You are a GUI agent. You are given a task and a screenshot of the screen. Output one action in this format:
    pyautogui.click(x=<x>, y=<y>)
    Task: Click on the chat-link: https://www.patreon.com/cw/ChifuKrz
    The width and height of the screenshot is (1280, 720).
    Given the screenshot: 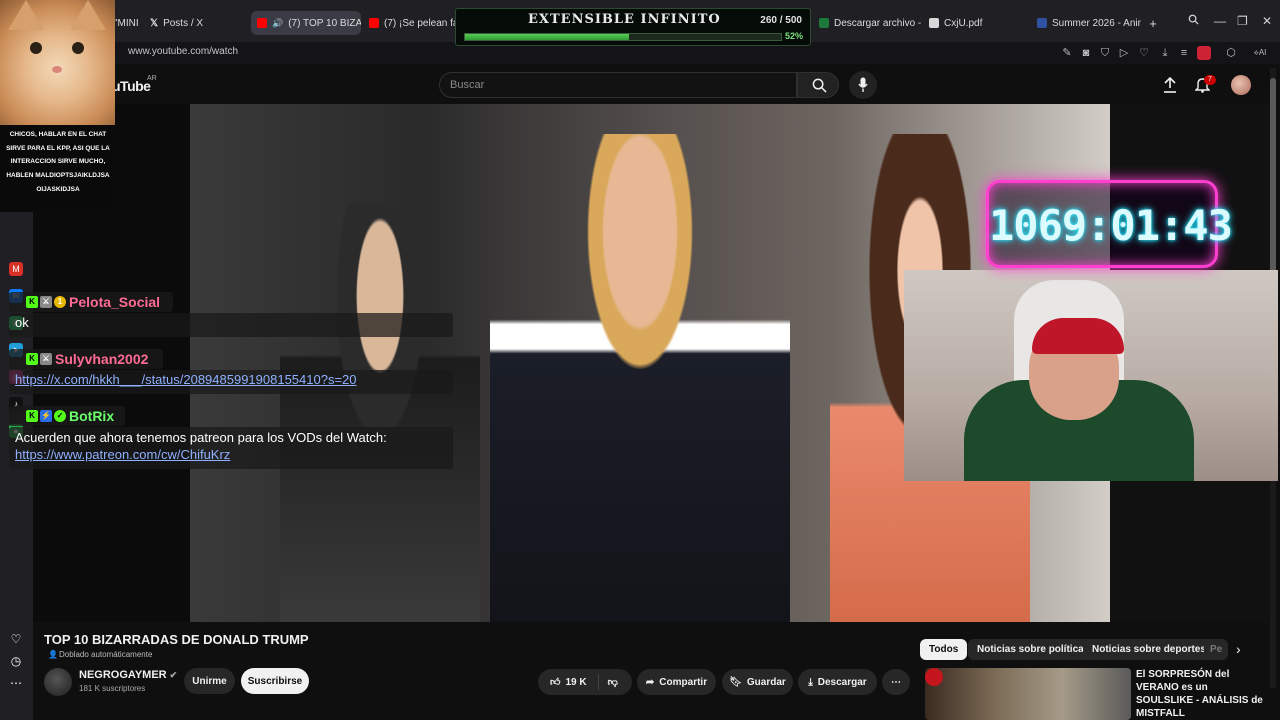 What is the action you would take?
    pyautogui.click(x=231, y=454)
    